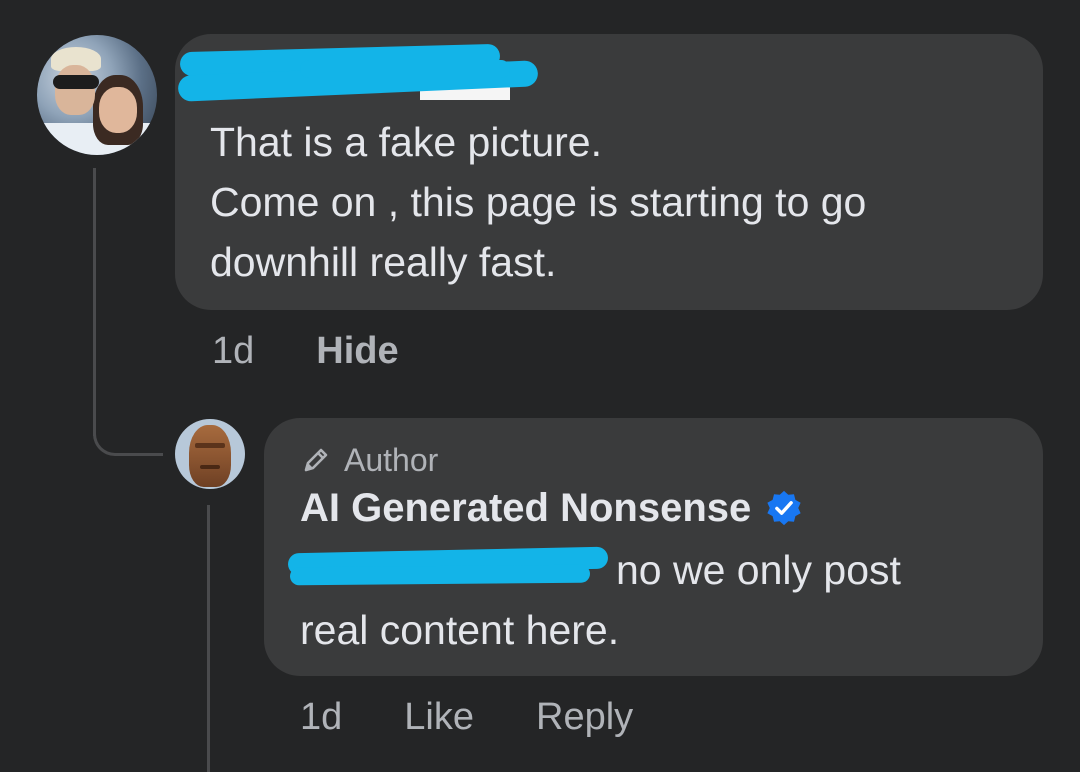 This screenshot has width=1080, height=772. What do you see at coordinates (316, 460) in the screenshot?
I see `pencil-icon` at bounding box center [316, 460].